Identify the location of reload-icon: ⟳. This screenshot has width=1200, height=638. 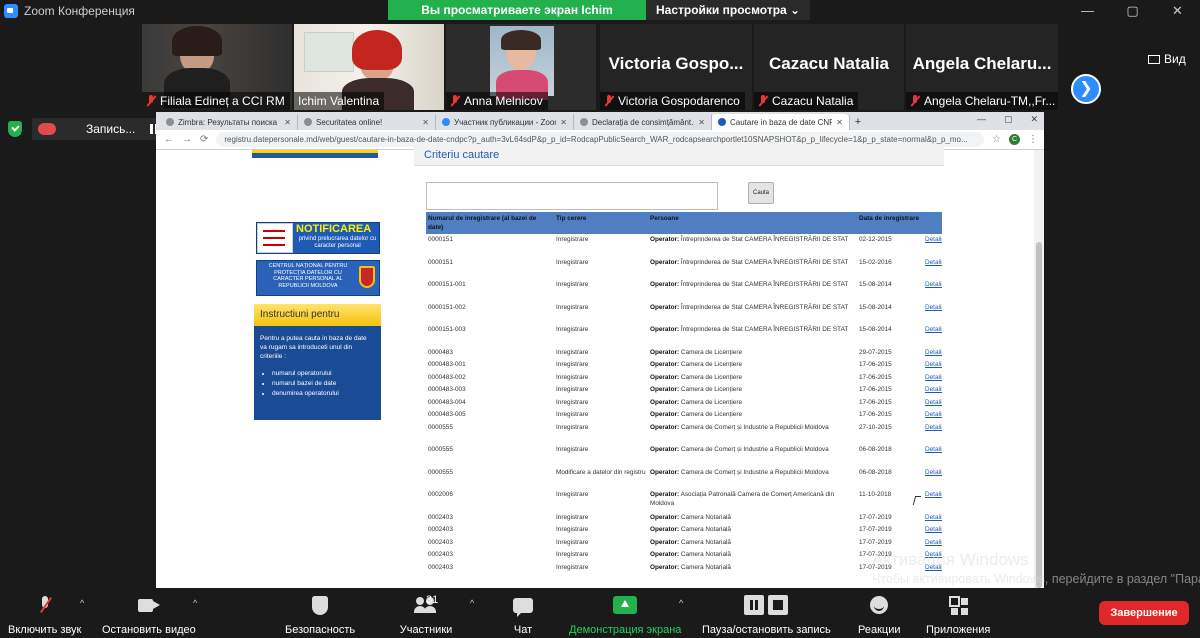
(204, 139).